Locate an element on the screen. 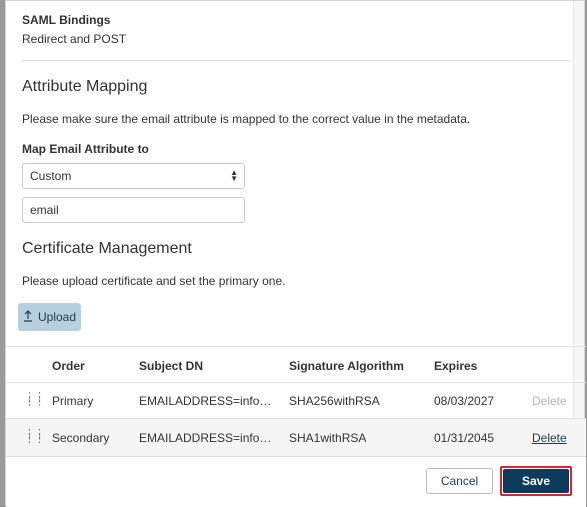 This screenshot has width=587, height=507. saml-bindings-value: Redirect and POST is located at coordinates (74, 39).